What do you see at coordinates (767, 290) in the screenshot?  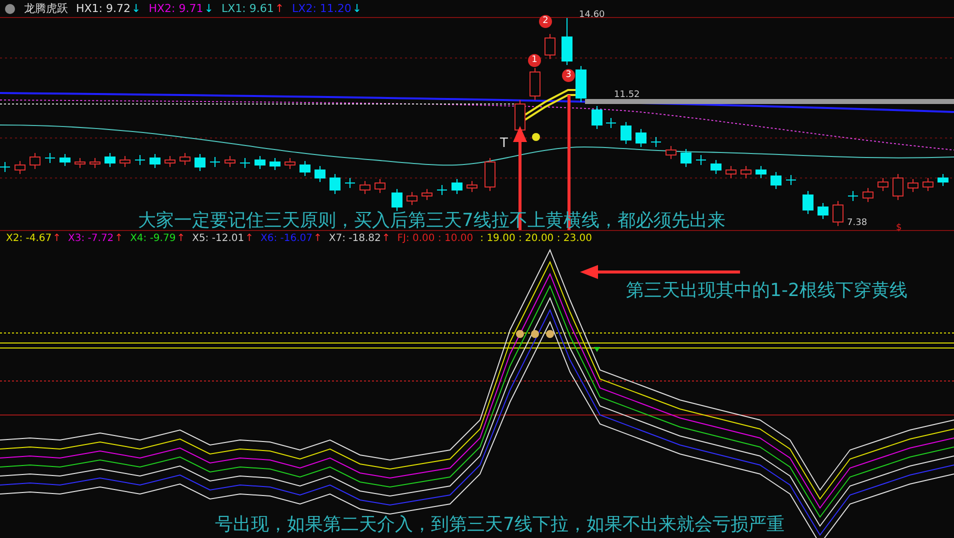 I see `annotation-text: 第三天出现其中的1-2根线下穿黄线` at bounding box center [767, 290].